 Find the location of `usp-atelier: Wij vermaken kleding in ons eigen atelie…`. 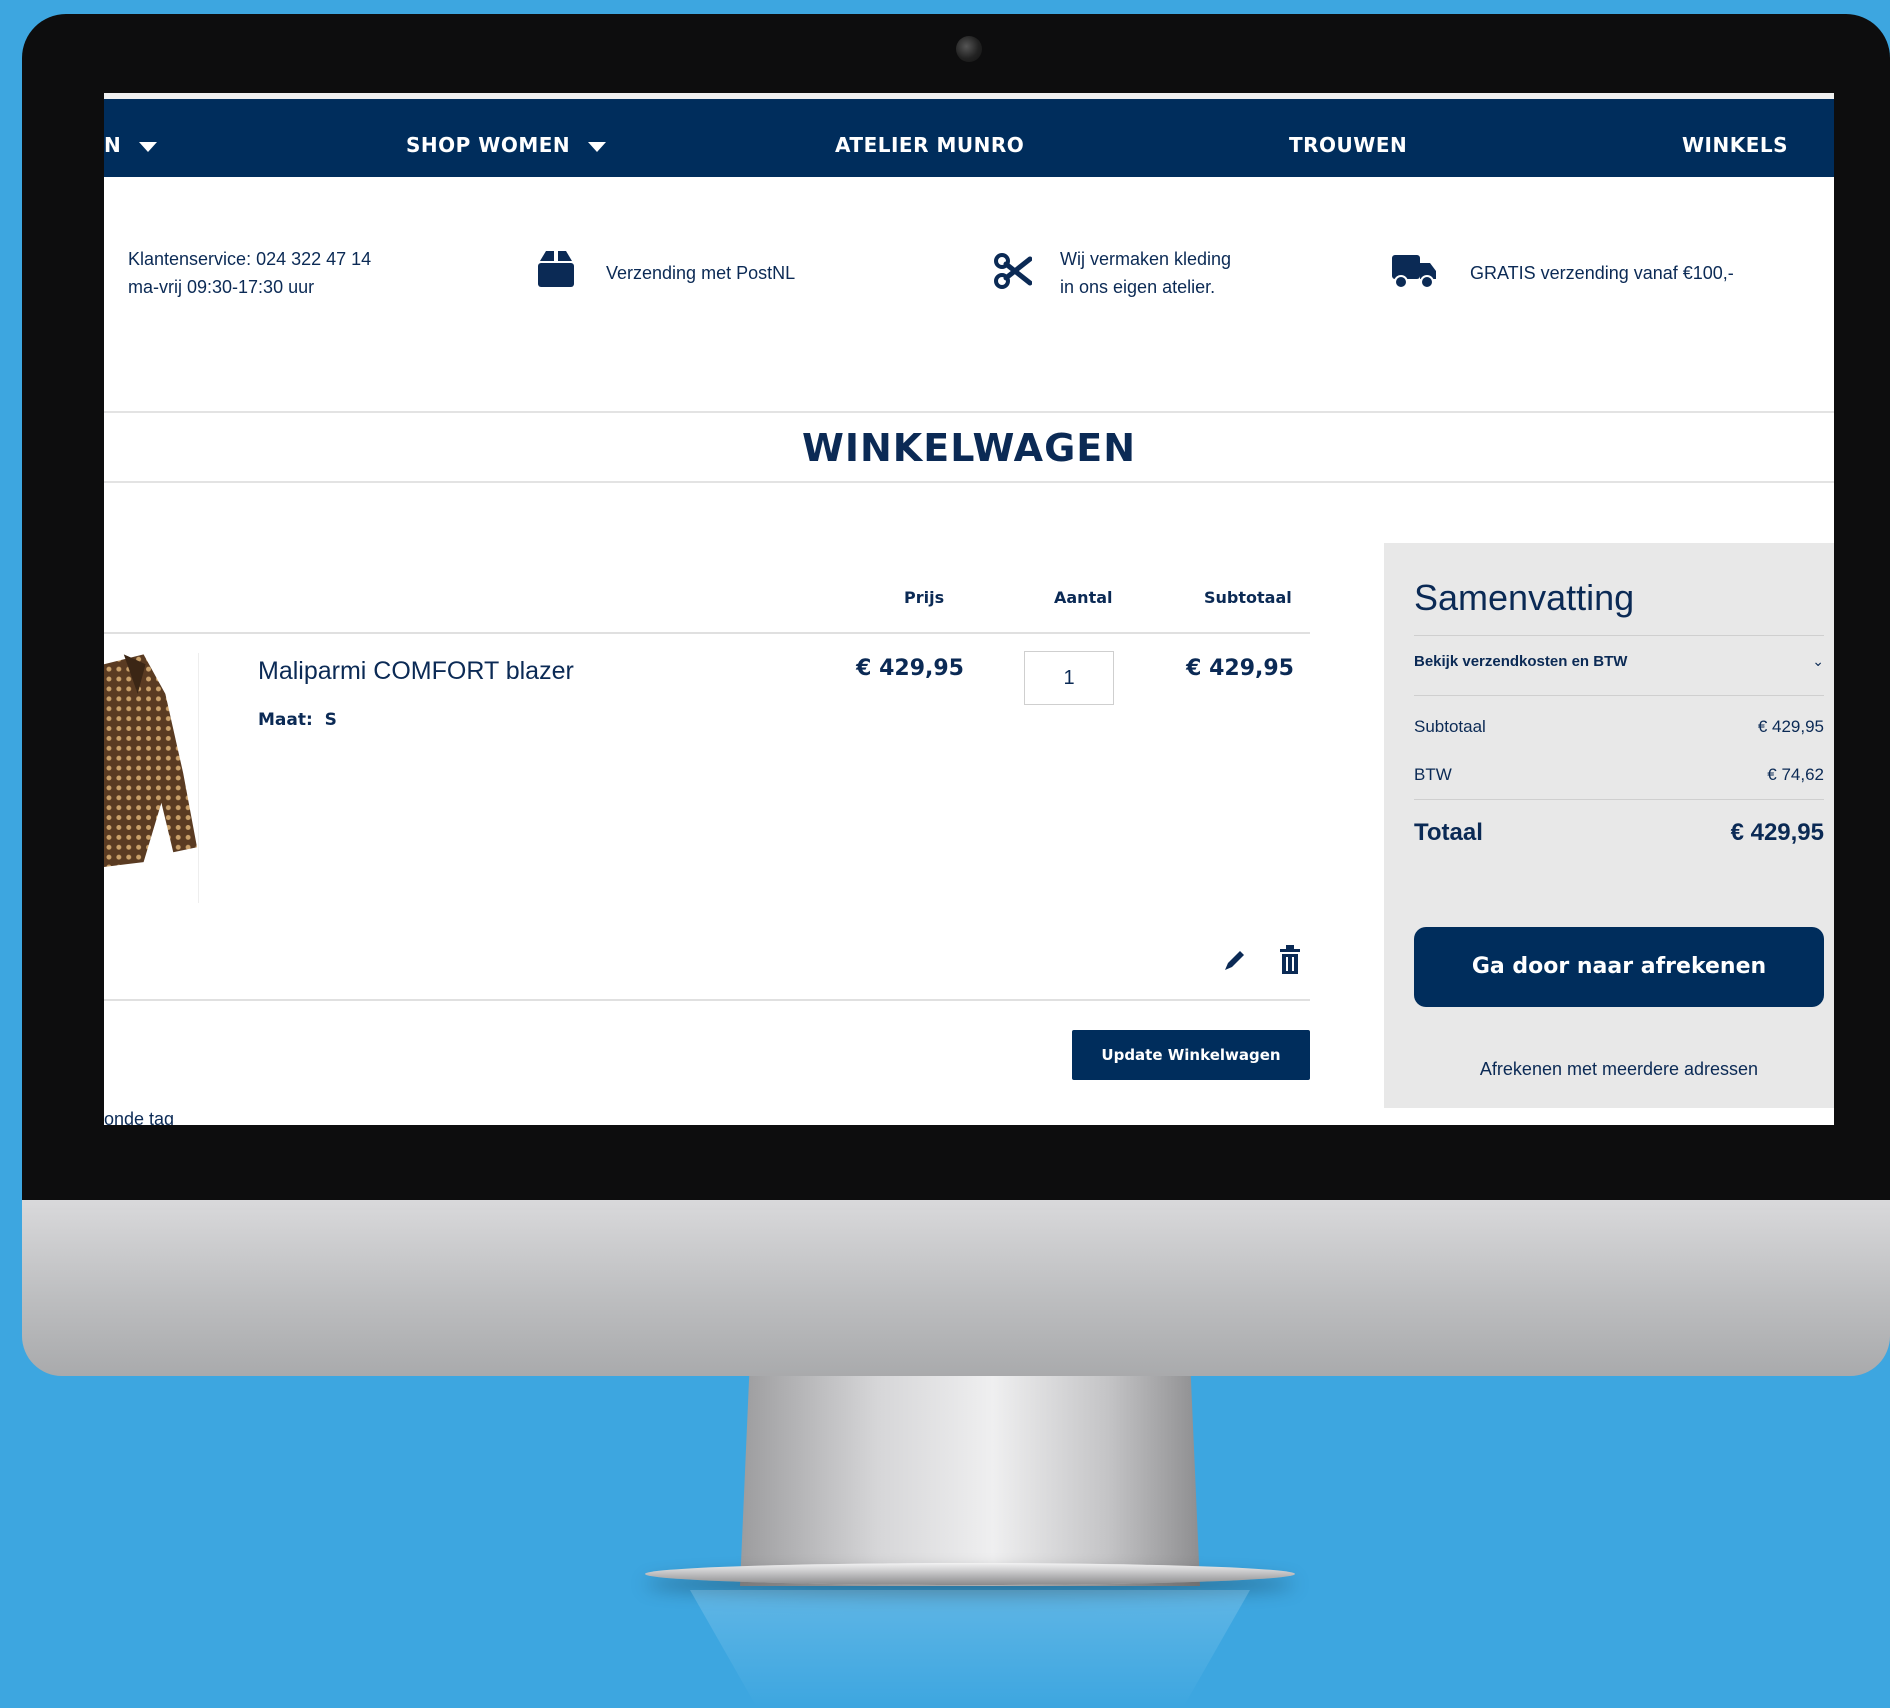

usp-atelier: Wij vermaken kleding in ons eigen atelie… is located at coordinates (1145, 273).